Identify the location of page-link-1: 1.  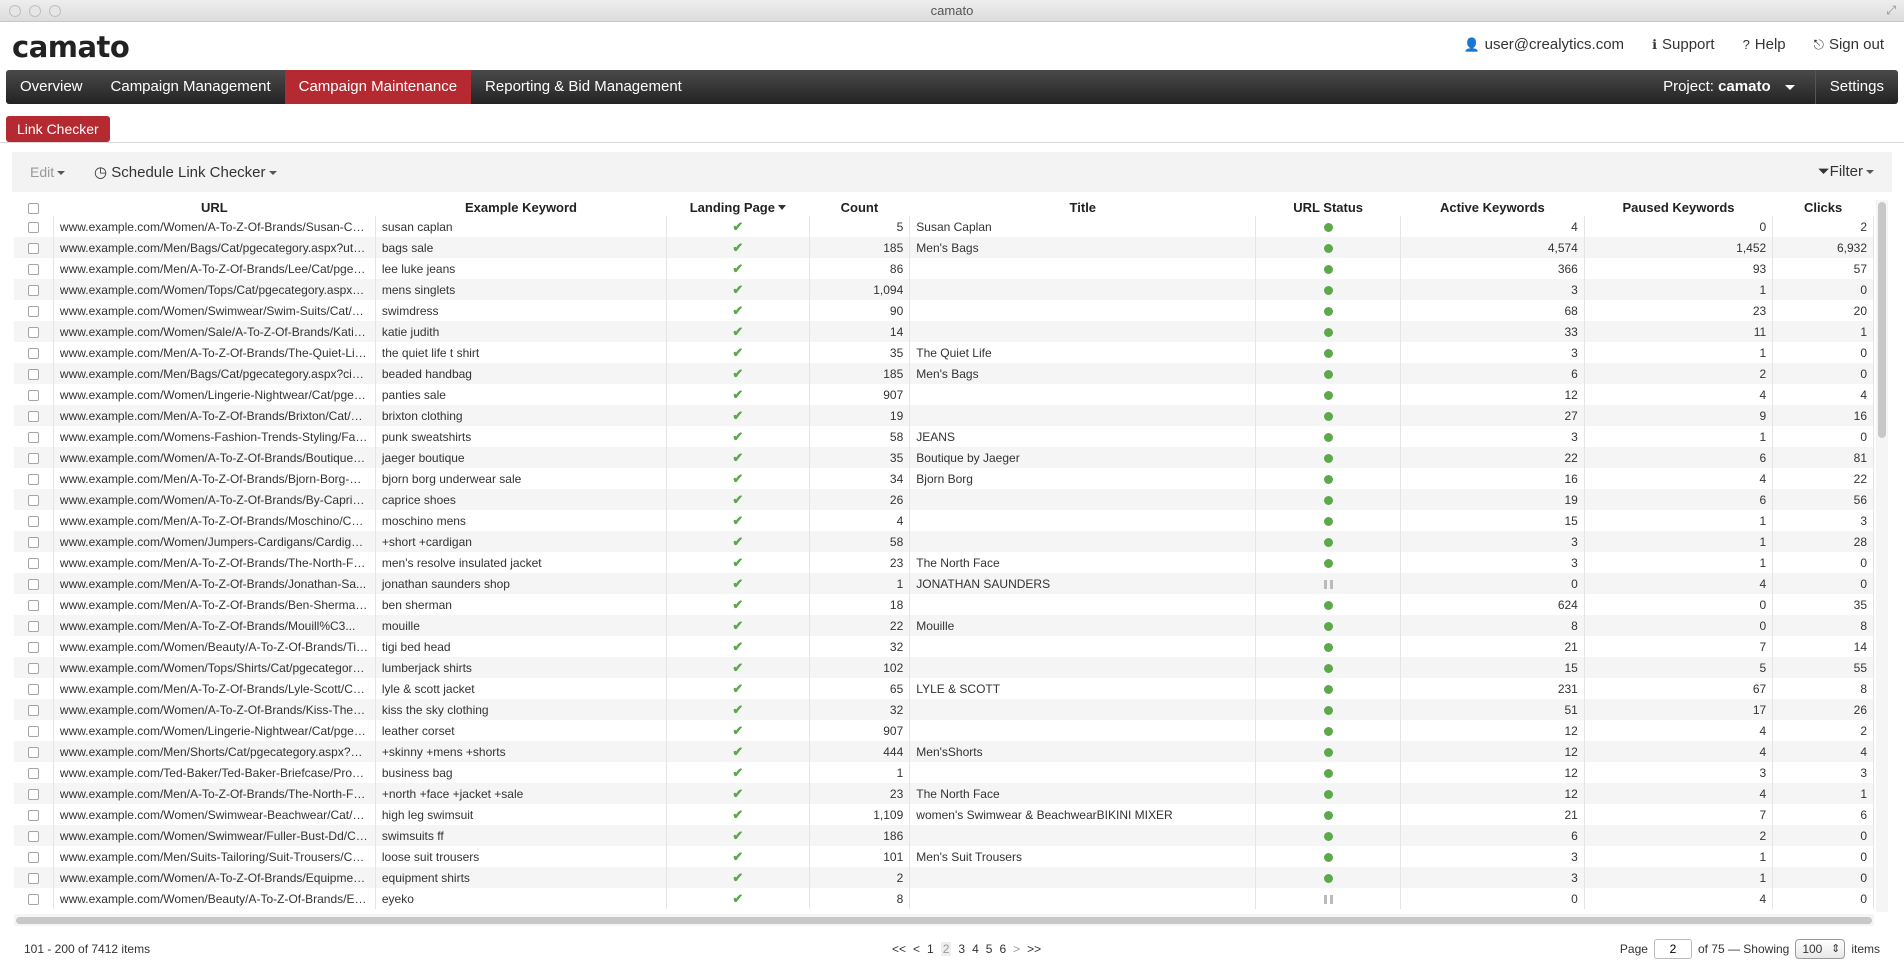
(930, 949).